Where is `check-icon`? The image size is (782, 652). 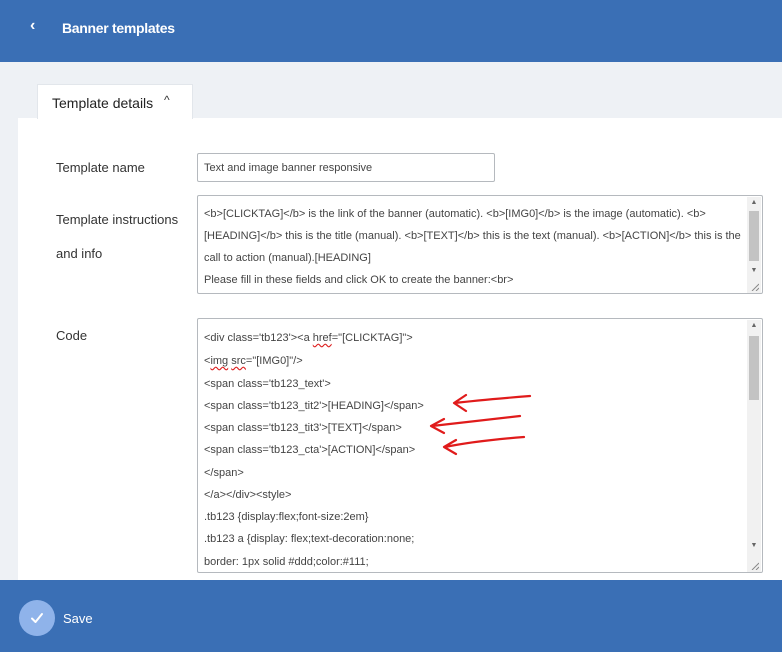 check-icon is located at coordinates (37, 618).